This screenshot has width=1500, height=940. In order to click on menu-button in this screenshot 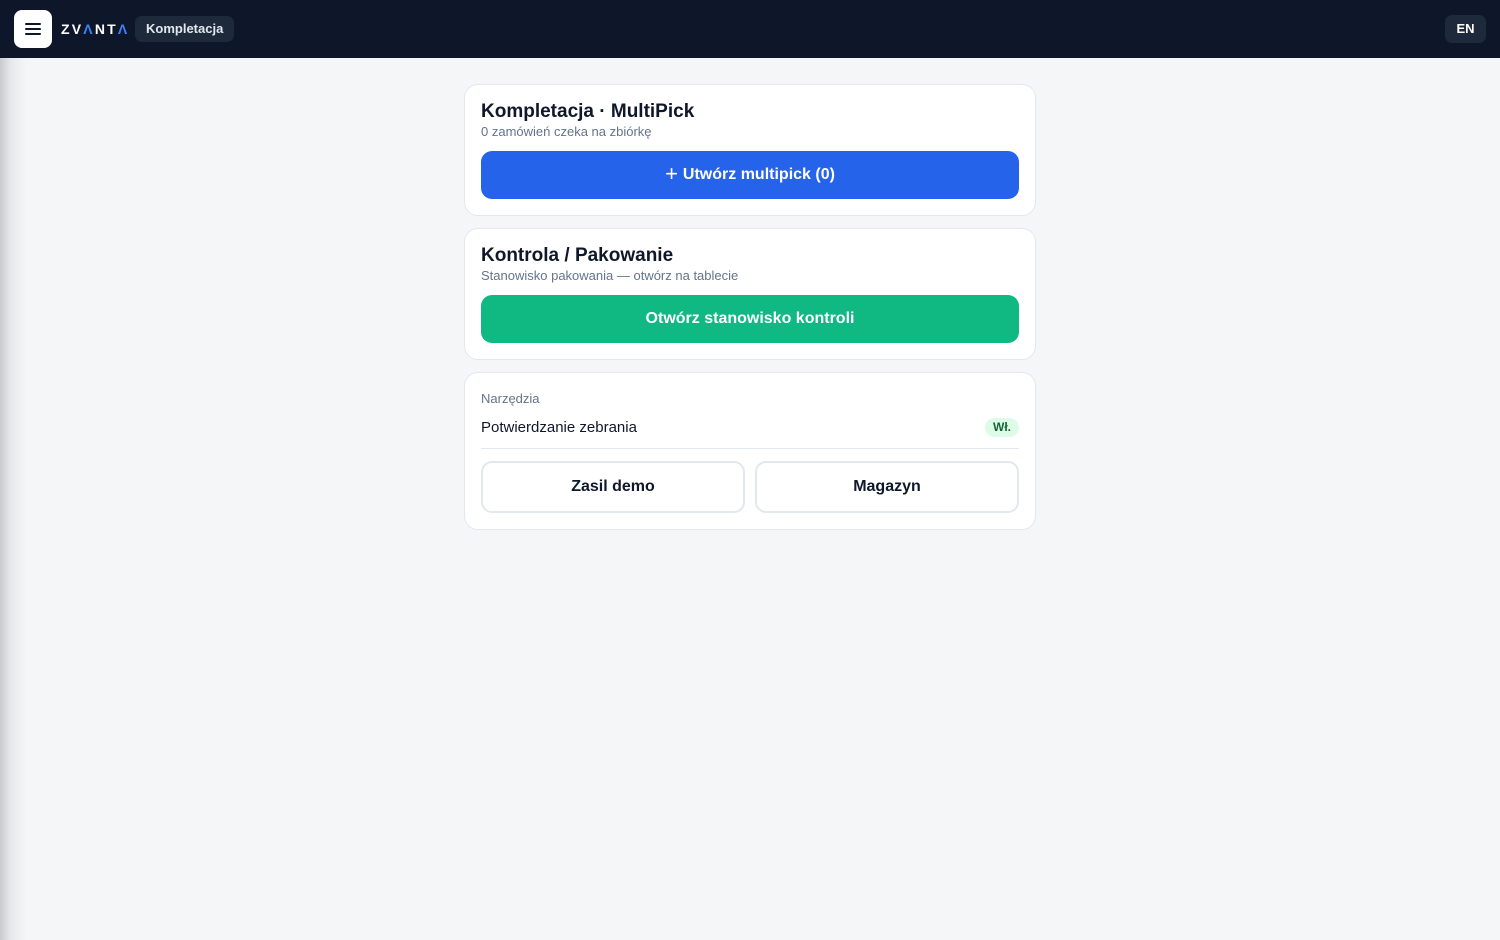, I will do `click(33, 29)`.